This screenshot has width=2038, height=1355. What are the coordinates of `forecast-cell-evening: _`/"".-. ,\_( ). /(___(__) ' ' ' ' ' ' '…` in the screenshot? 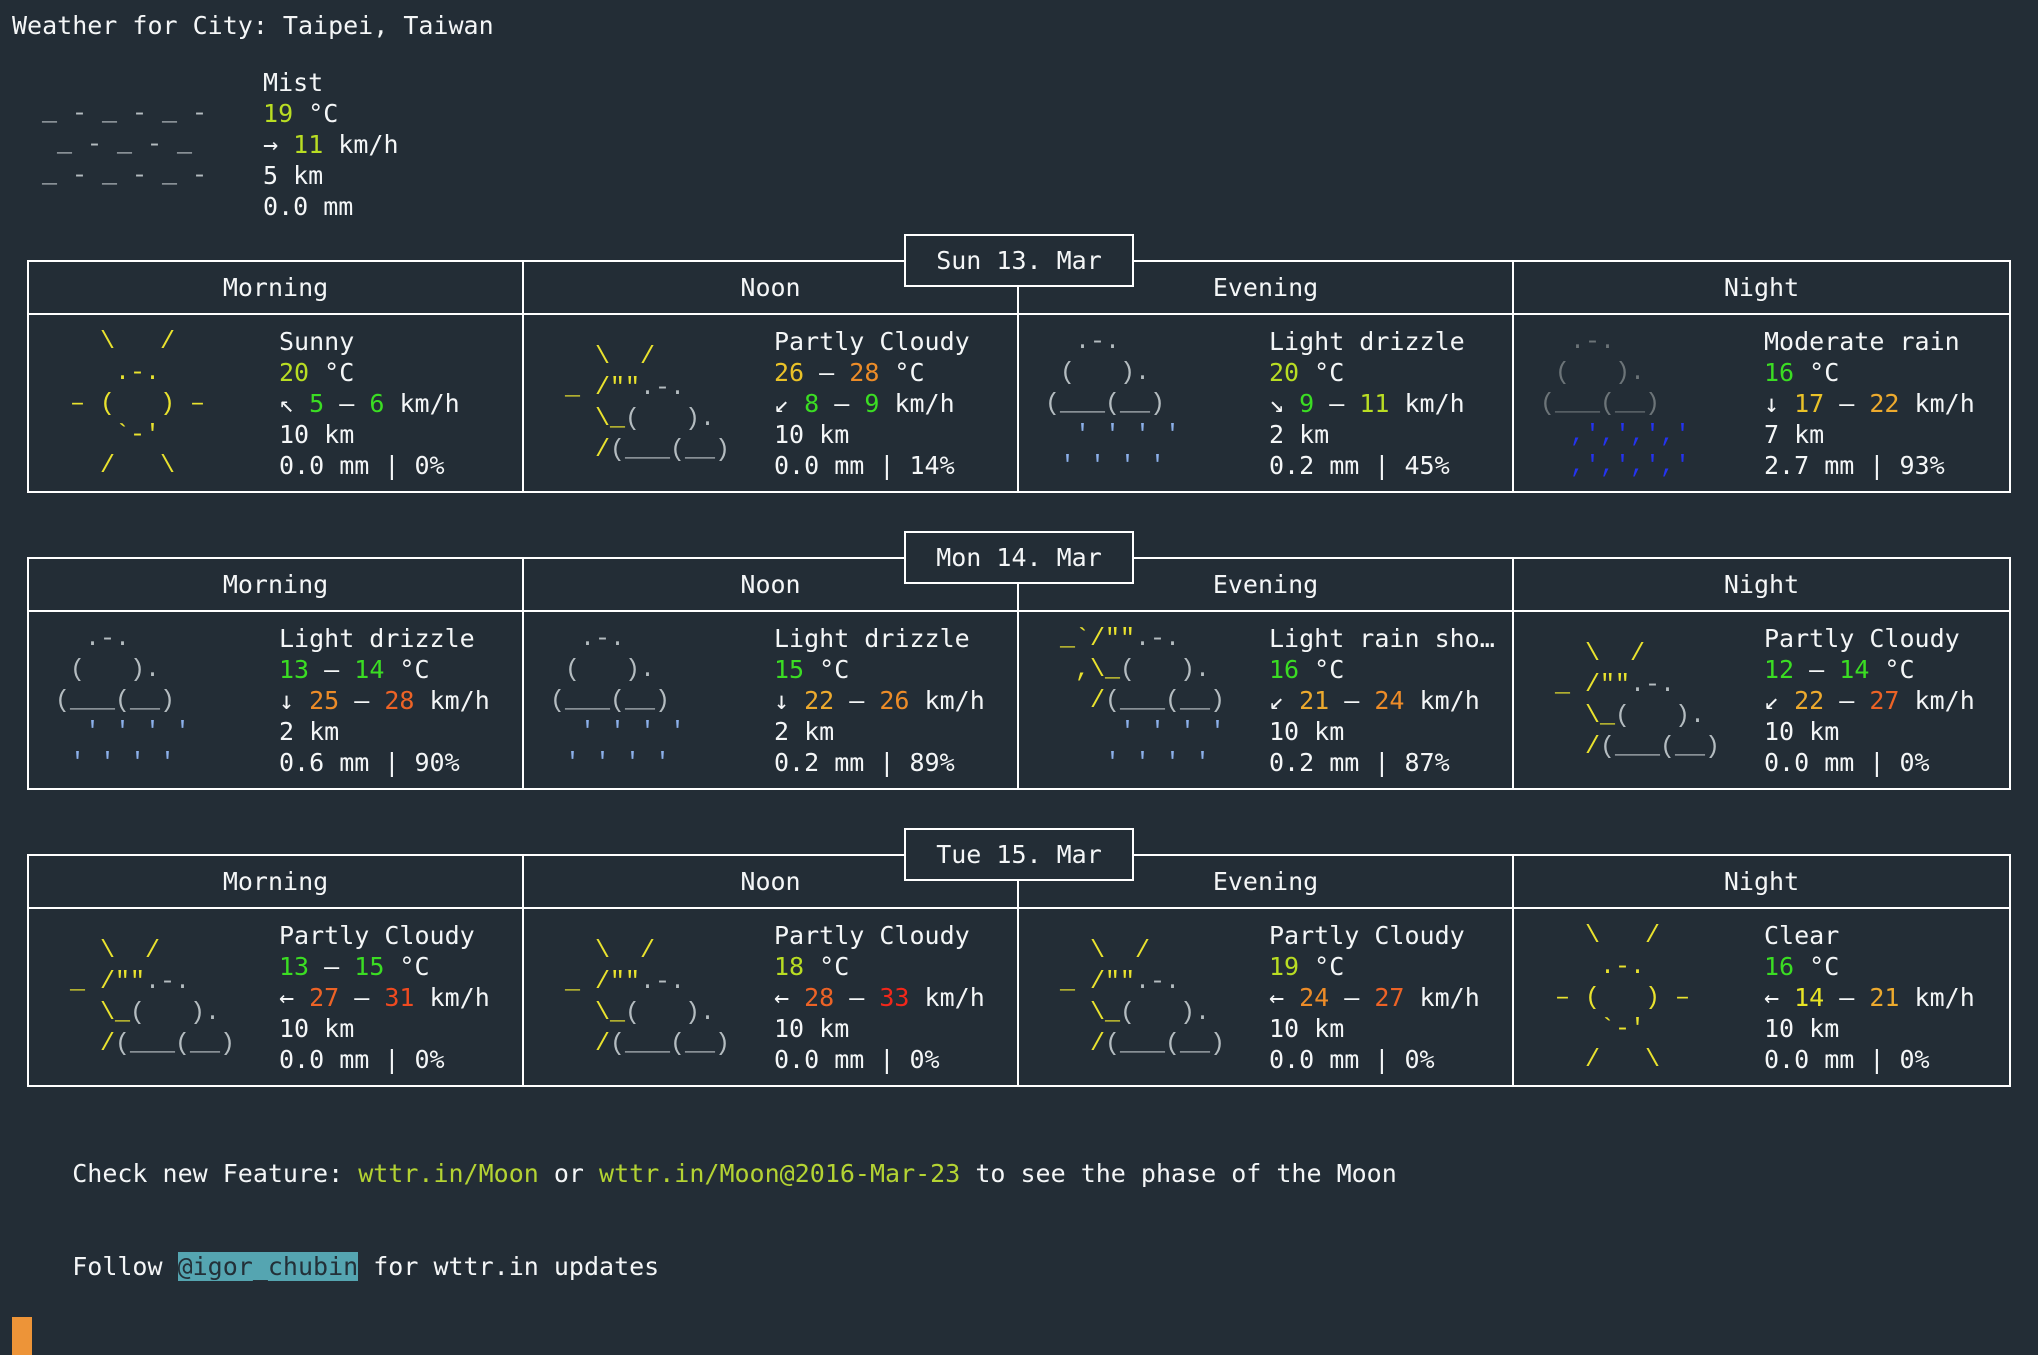 It's located at (1266, 700).